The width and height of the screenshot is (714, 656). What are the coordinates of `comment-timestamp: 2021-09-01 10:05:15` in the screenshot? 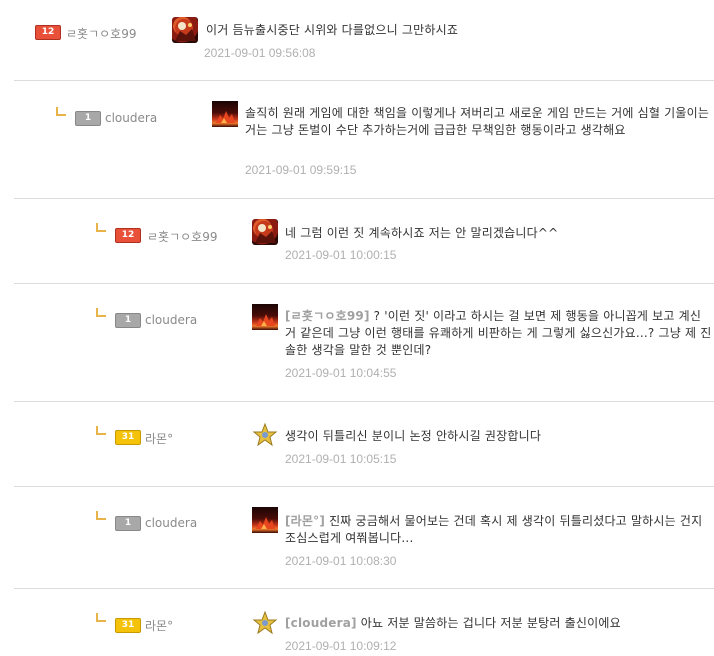 It's located at (341, 459).